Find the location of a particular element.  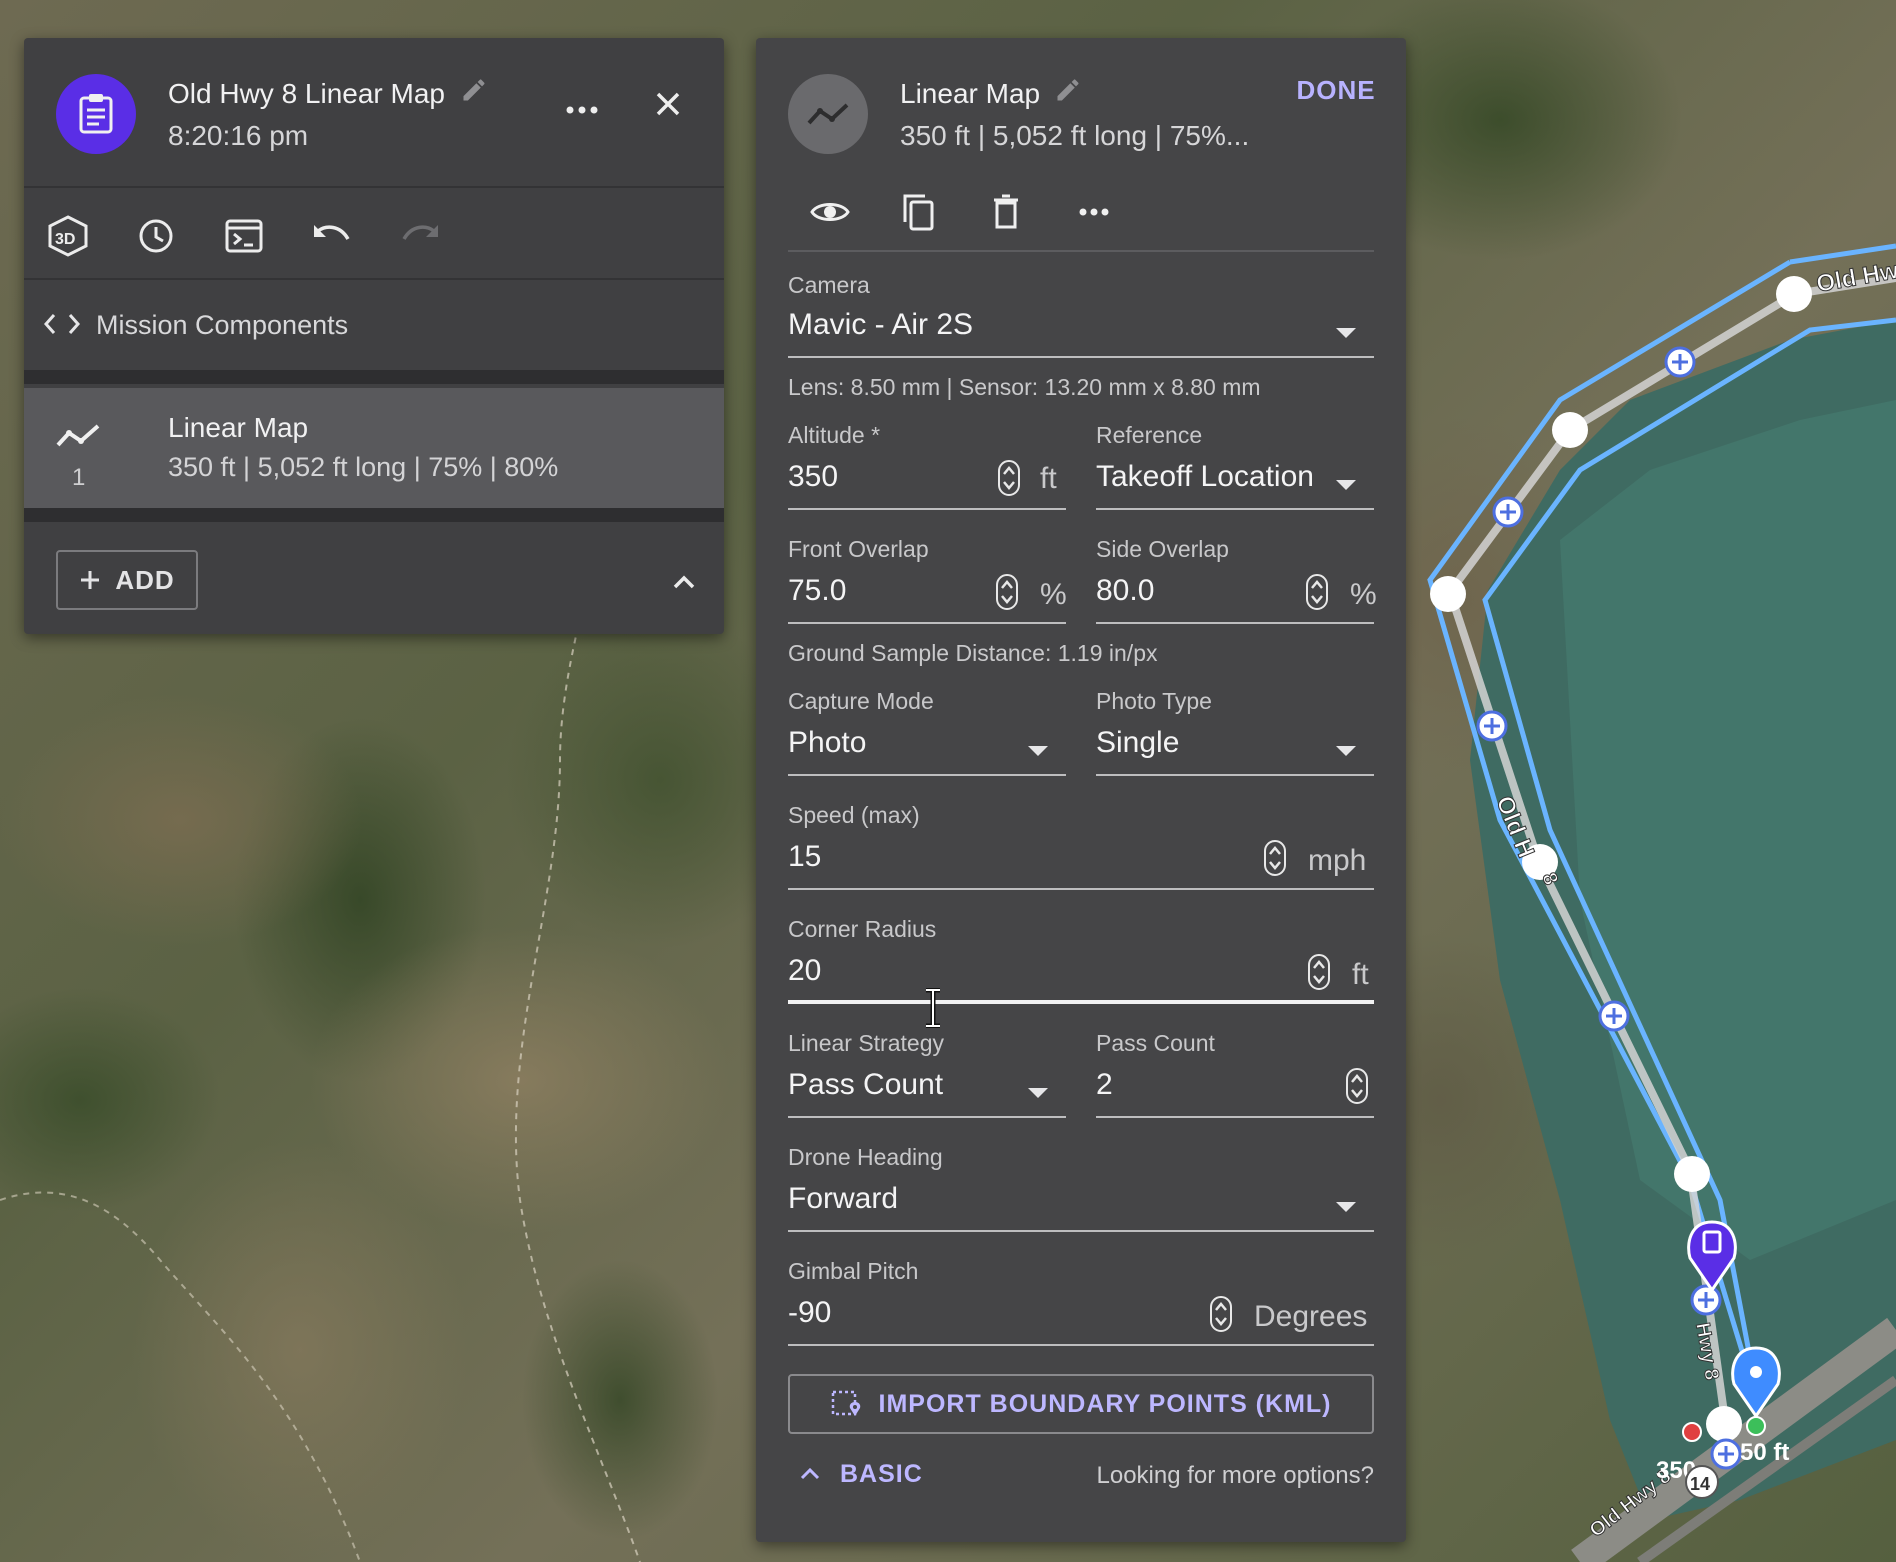

drone-heading-select: Forward is located at coordinates (1038, 1199).